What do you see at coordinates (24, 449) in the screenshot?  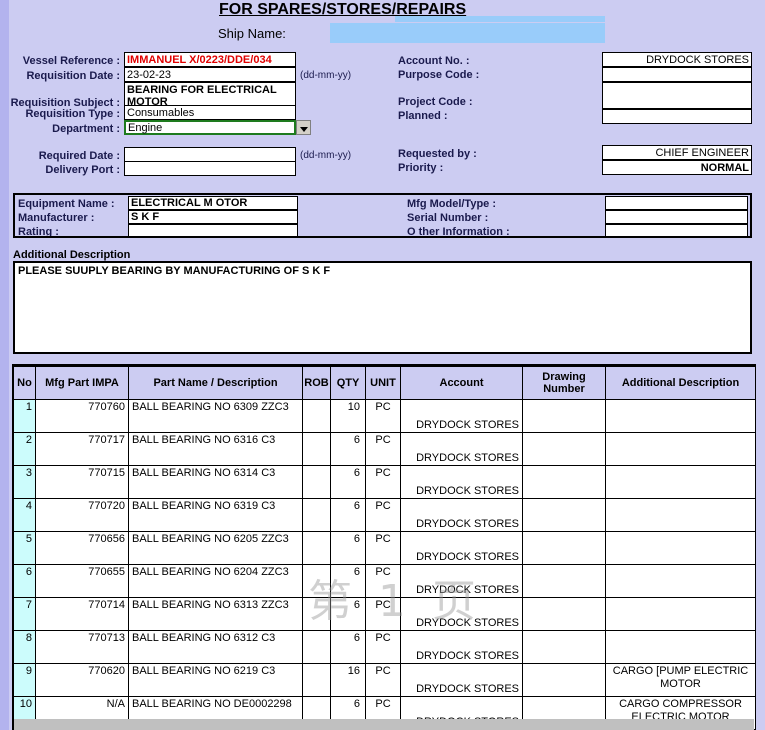 I see `cell-no: 2` at bounding box center [24, 449].